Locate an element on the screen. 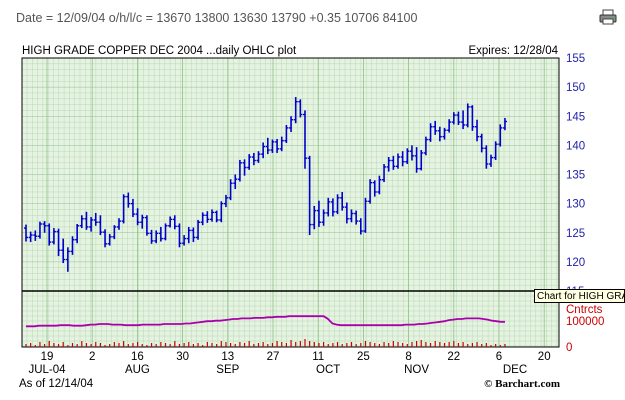 Image resolution: width=625 pixels, height=400 pixels. volume-zero-label: 0 is located at coordinates (569, 348).